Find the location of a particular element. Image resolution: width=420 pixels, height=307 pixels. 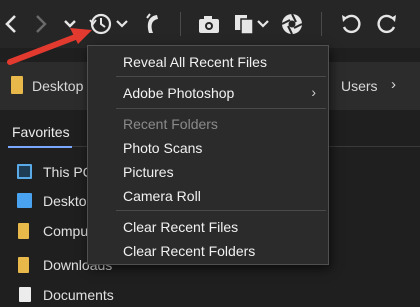

refine-button is located at coordinates (292, 24).